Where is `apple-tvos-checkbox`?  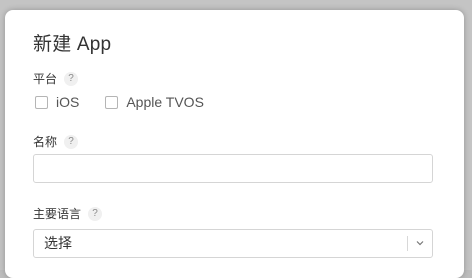 apple-tvos-checkbox is located at coordinates (112, 102).